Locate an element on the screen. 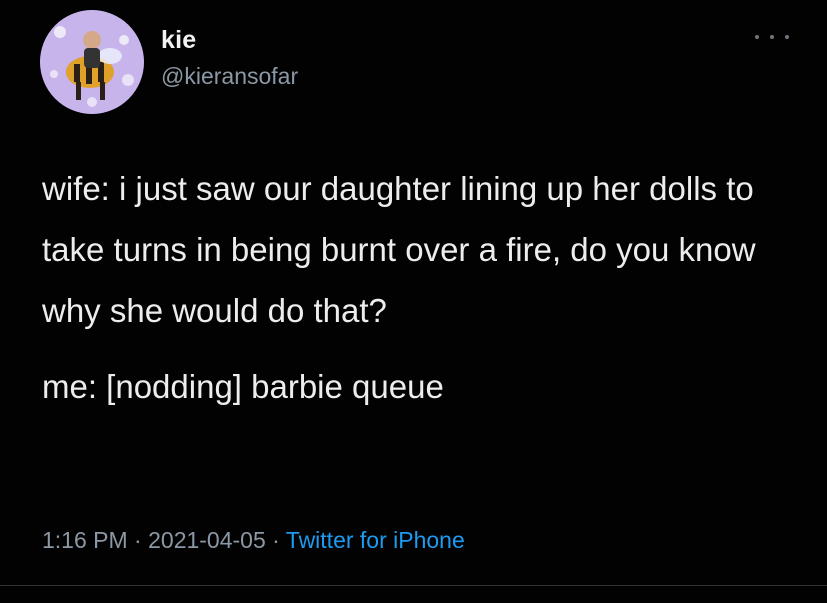 The height and width of the screenshot is (603, 827). tweet-source-link: Twitter for iPhone is located at coordinates (375, 540).